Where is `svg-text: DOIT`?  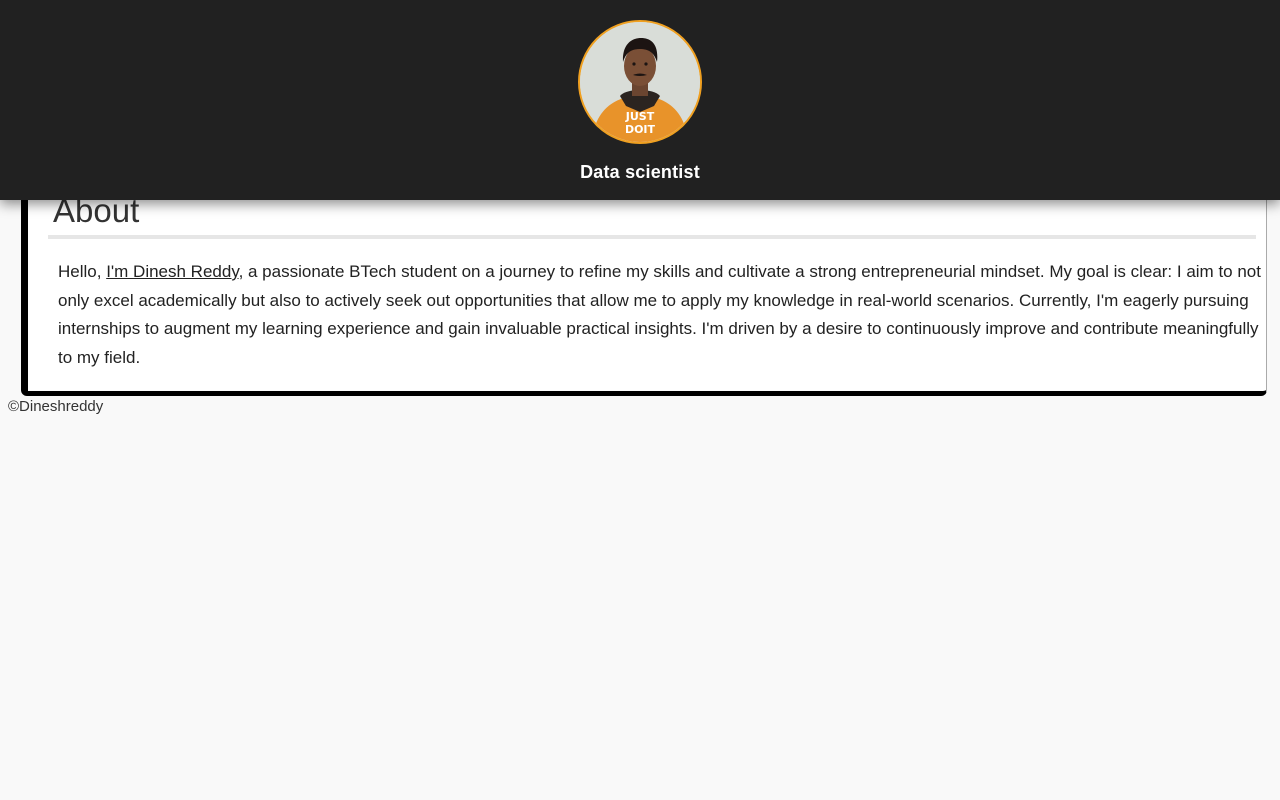
svg-text: DOIT is located at coordinates (640, 129).